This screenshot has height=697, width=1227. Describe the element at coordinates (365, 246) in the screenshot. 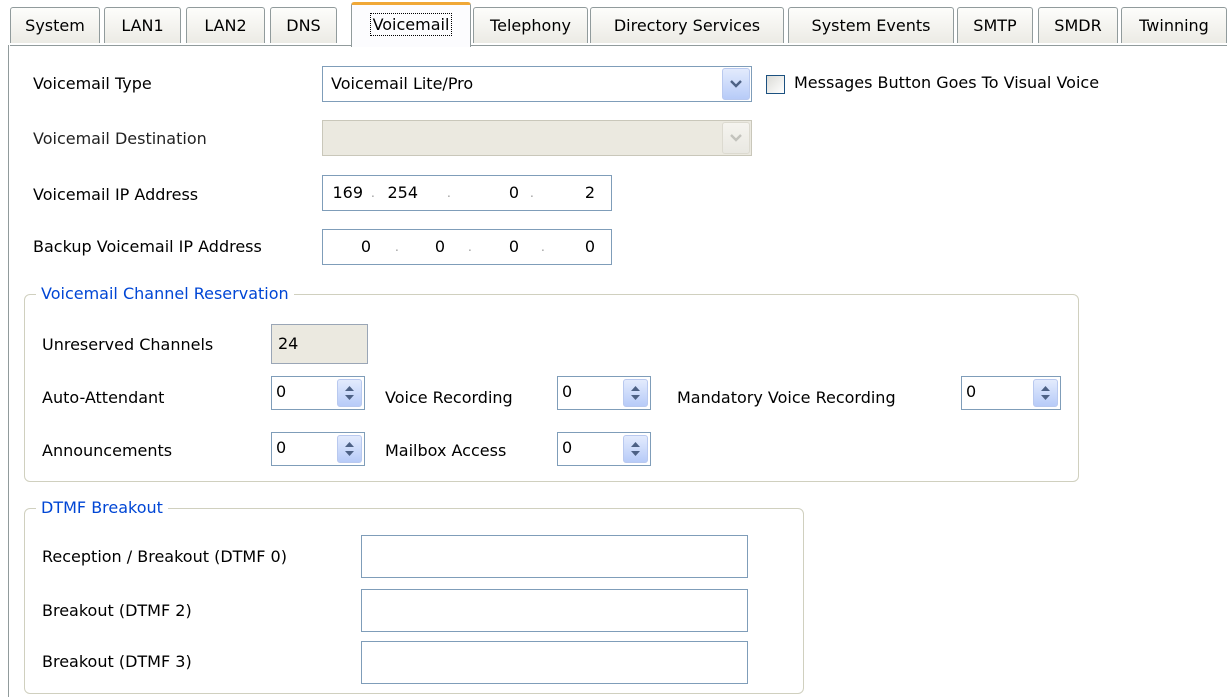

I see `ip-octet-1: 0` at that location.